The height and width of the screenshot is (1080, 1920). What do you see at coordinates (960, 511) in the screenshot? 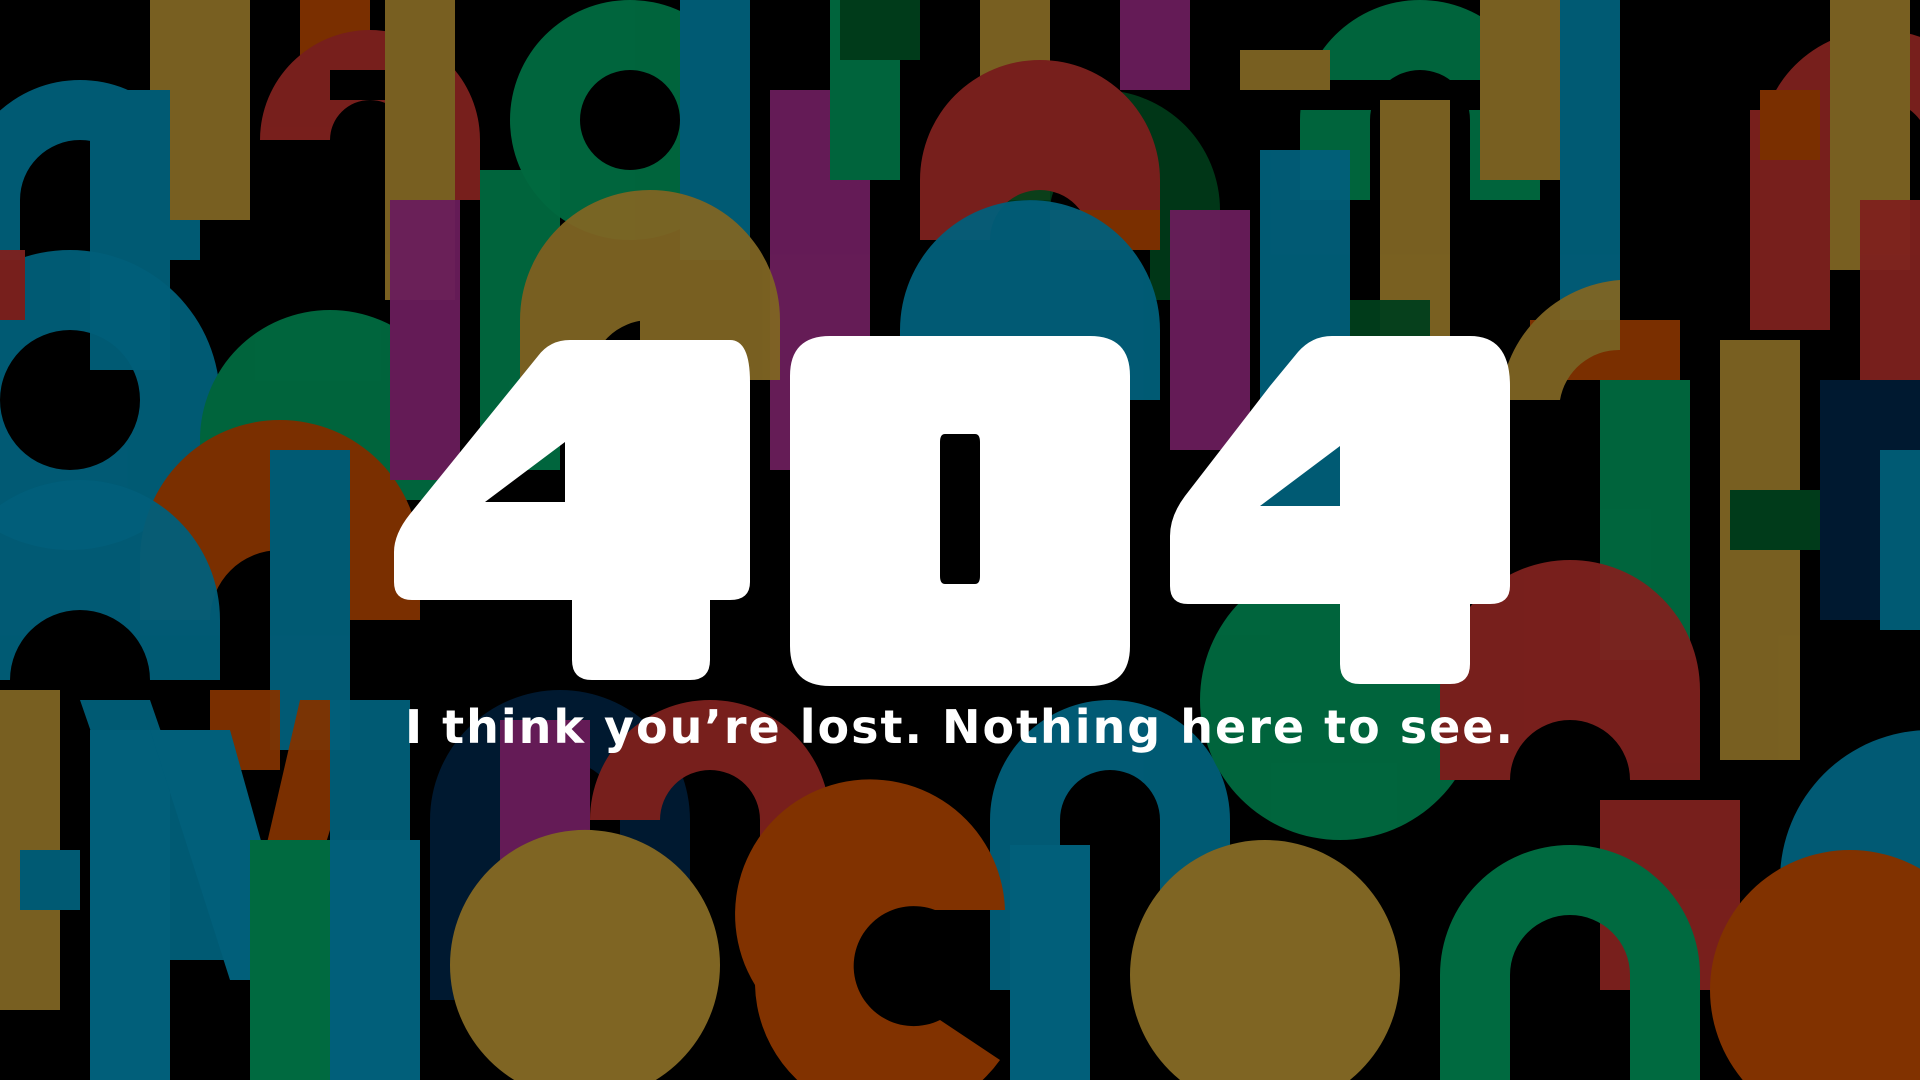
I see `digit-zero` at bounding box center [960, 511].